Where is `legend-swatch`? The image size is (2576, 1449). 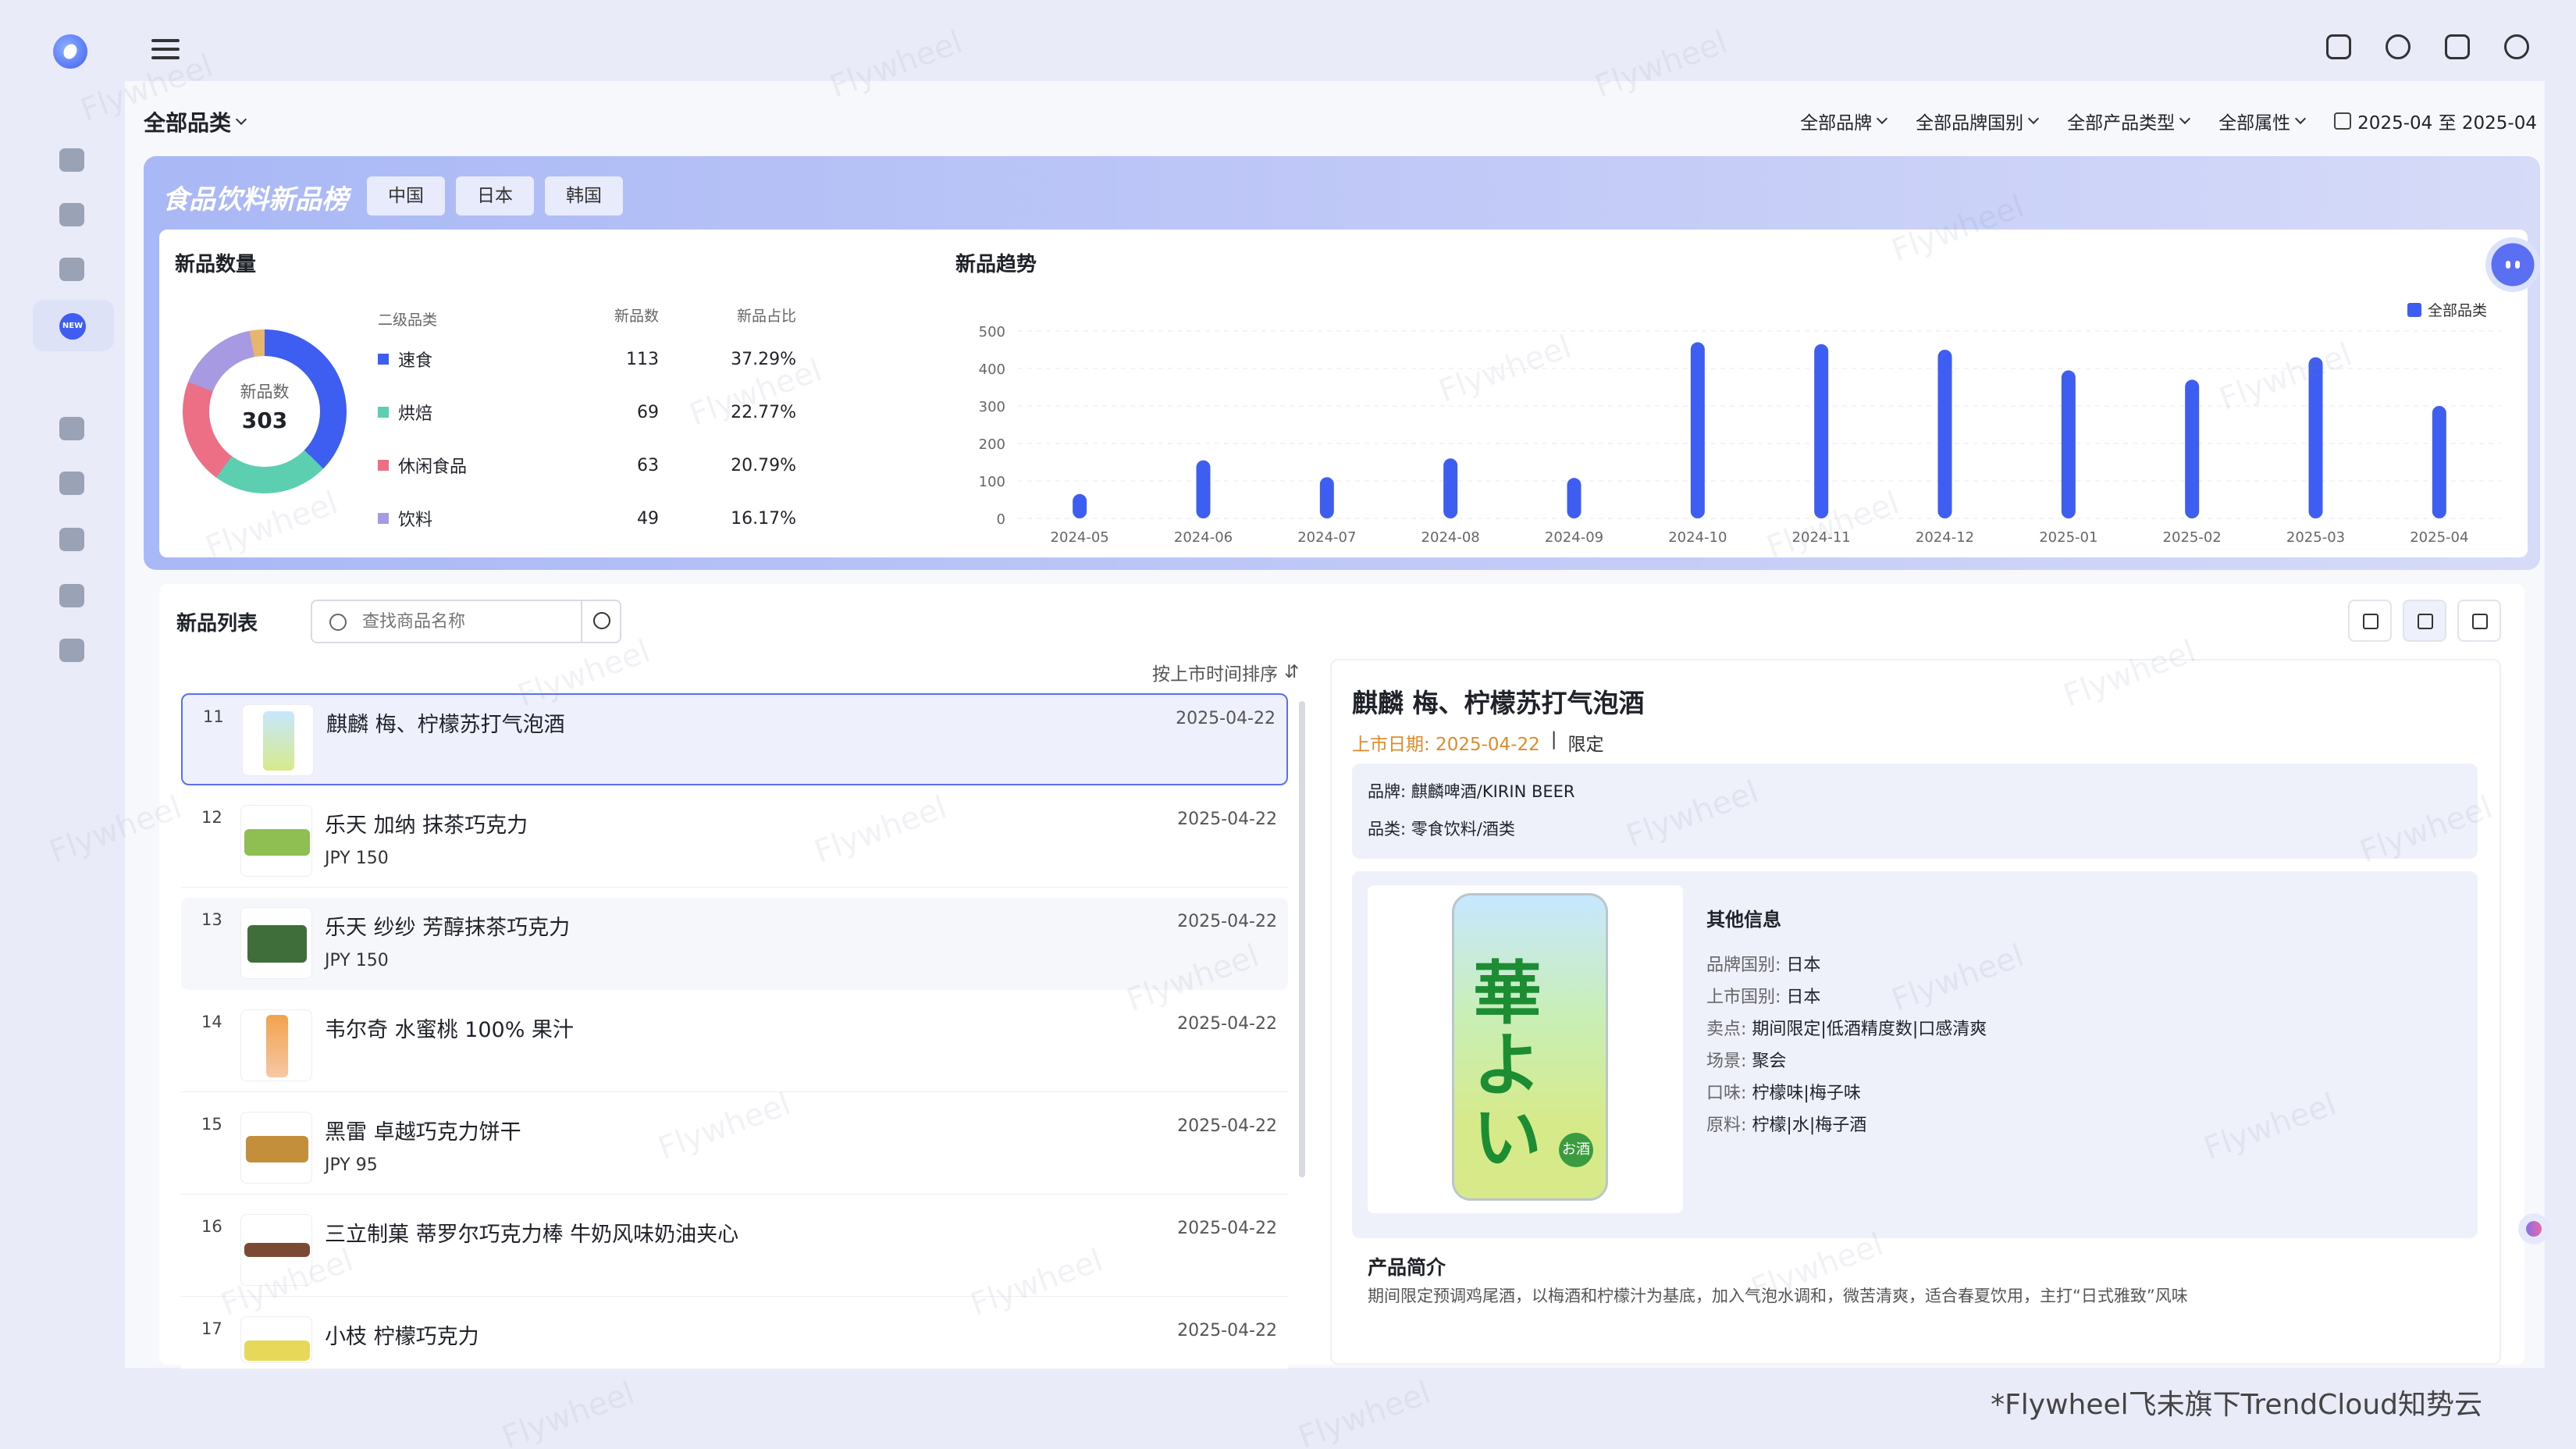
legend-swatch is located at coordinates (2414, 310).